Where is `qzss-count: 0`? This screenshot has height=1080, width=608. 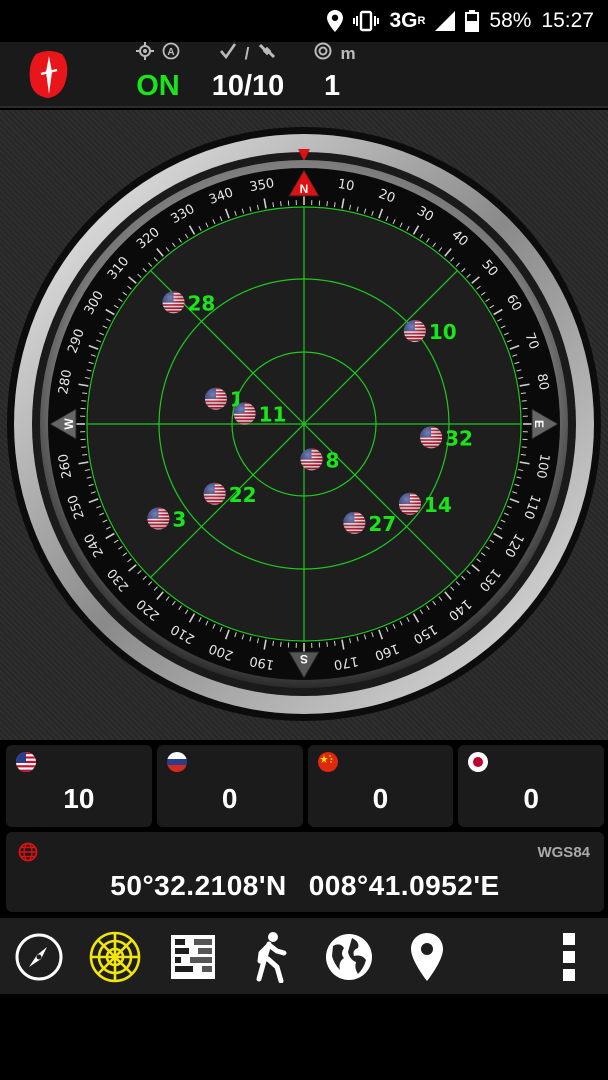
qzss-count: 0 is located at coordinates (531, 798).